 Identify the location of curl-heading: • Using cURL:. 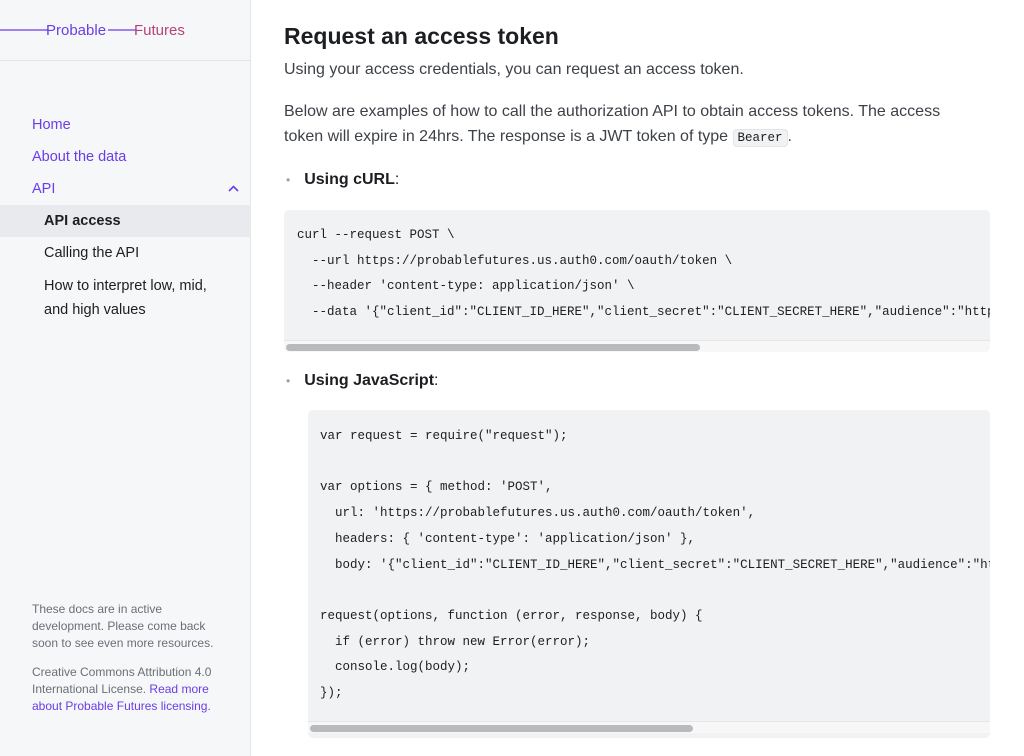
(343, 179).